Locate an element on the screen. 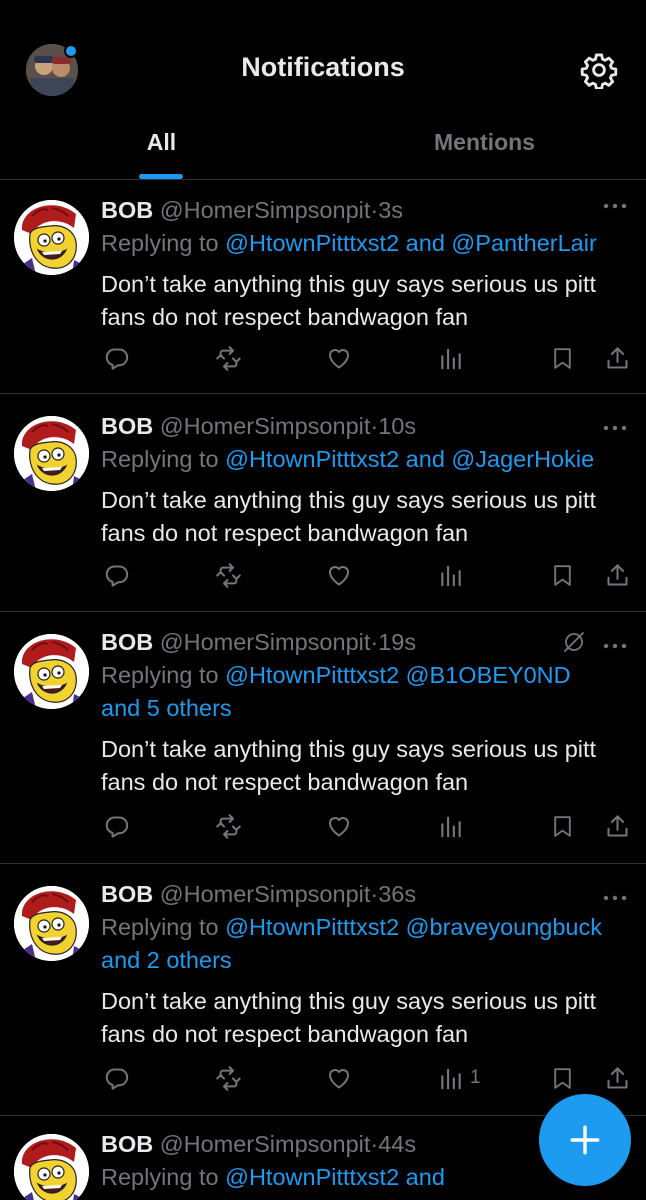 This screenshot has width=646, height=1200. reply-mentions: @HtownPitttxst2 and @JagerHokie is located at coordinates (409, 459).